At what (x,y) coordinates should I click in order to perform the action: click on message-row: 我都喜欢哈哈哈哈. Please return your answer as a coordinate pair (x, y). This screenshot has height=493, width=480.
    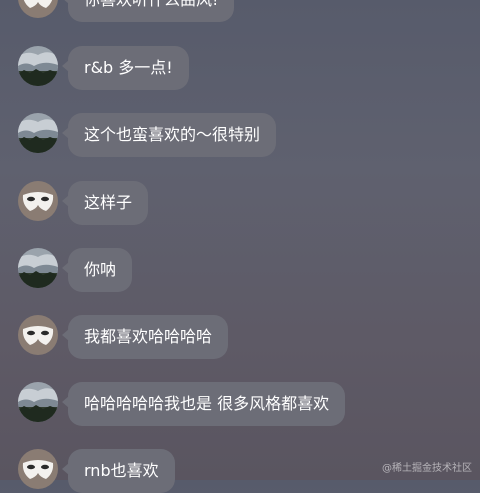
    Looking at the image, I should click on (240, 337).